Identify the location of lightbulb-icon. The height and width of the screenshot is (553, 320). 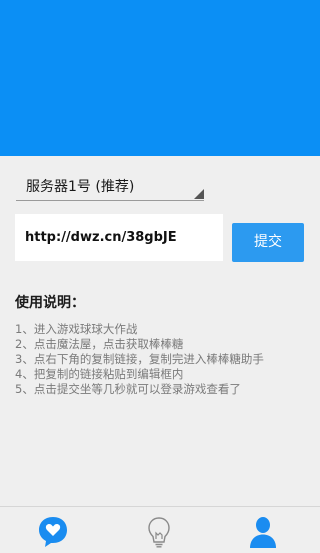
(159, 532).